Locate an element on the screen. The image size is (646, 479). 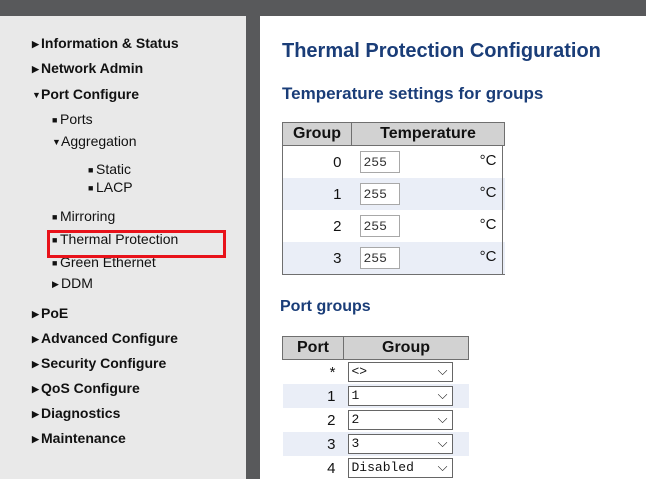
sidebar-item-label: PoE is located at coordinates (55, 313).